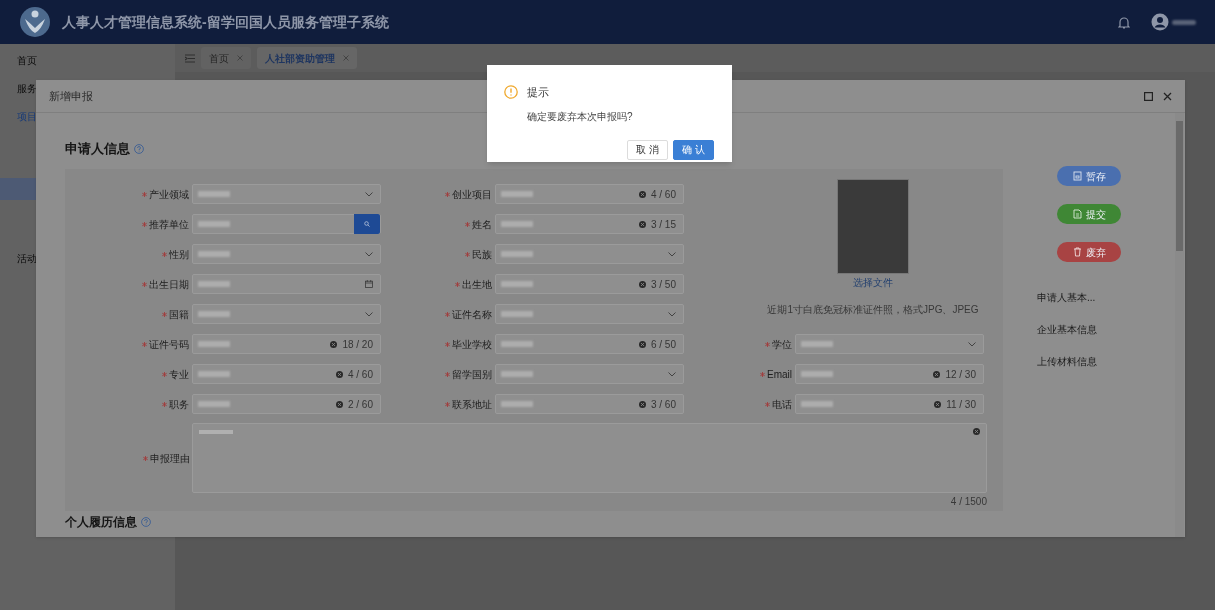 Image resolution: width=1215 pixels, height=610 pixels. Describe the element at coordinates (589, 284) in the screenshot. I see `input-field: 3 / 50` at that location.